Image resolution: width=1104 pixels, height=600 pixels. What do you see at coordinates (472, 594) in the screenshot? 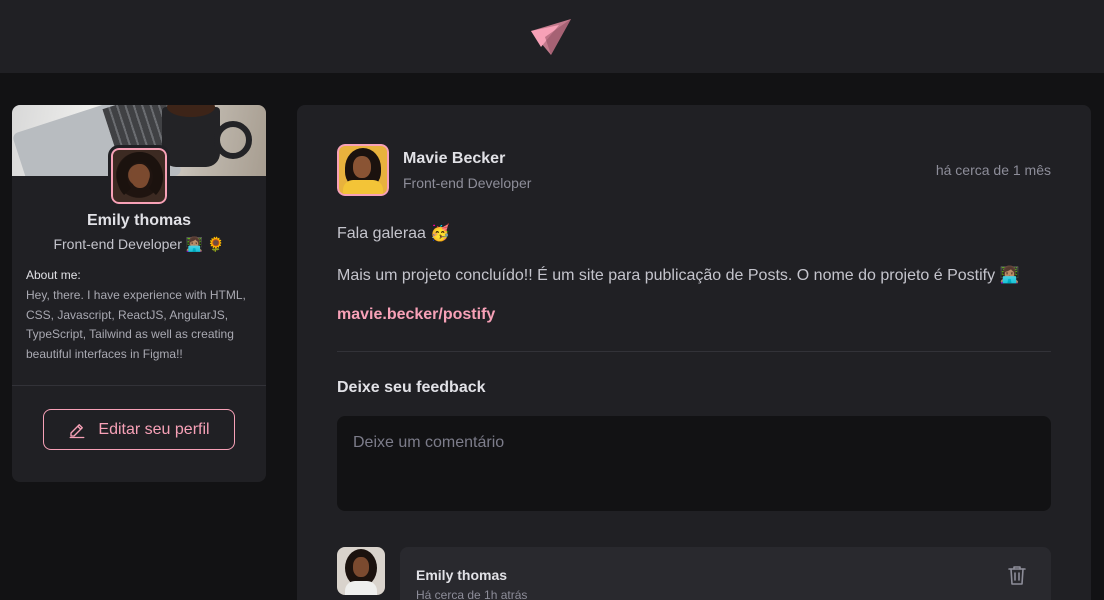
I see `comment-time: Há cerca de 1h atrás` at bounding box center [472, 594].